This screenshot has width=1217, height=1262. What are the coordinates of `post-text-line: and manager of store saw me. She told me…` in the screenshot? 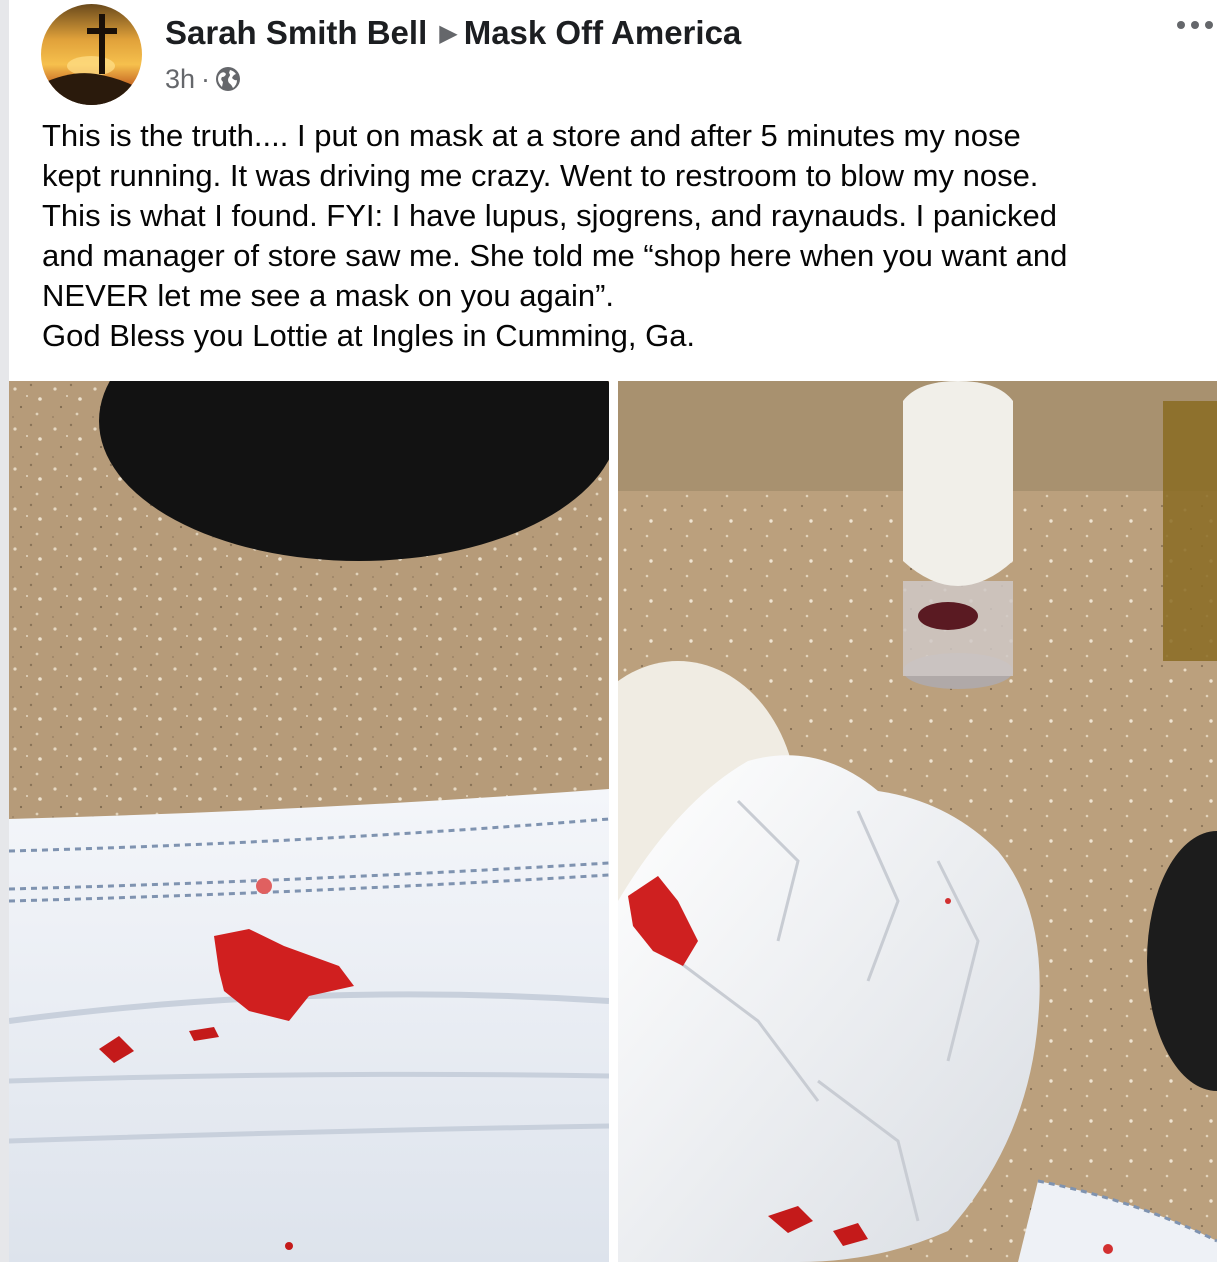 It's located at (555, 255).